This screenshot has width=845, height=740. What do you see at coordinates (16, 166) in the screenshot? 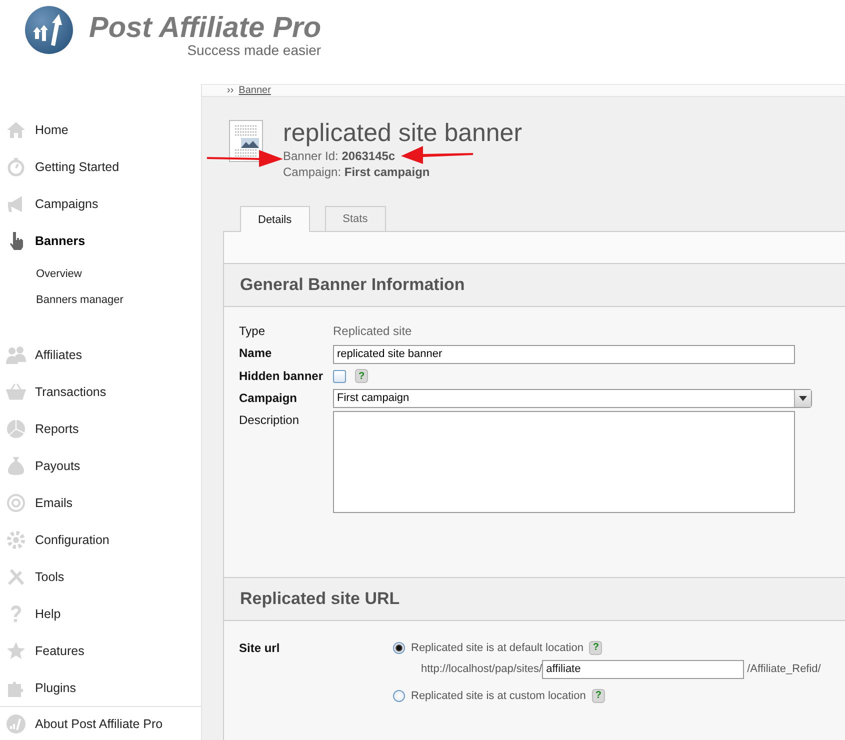
I see `stopwatch-icon` at bounding box center [16, 166].